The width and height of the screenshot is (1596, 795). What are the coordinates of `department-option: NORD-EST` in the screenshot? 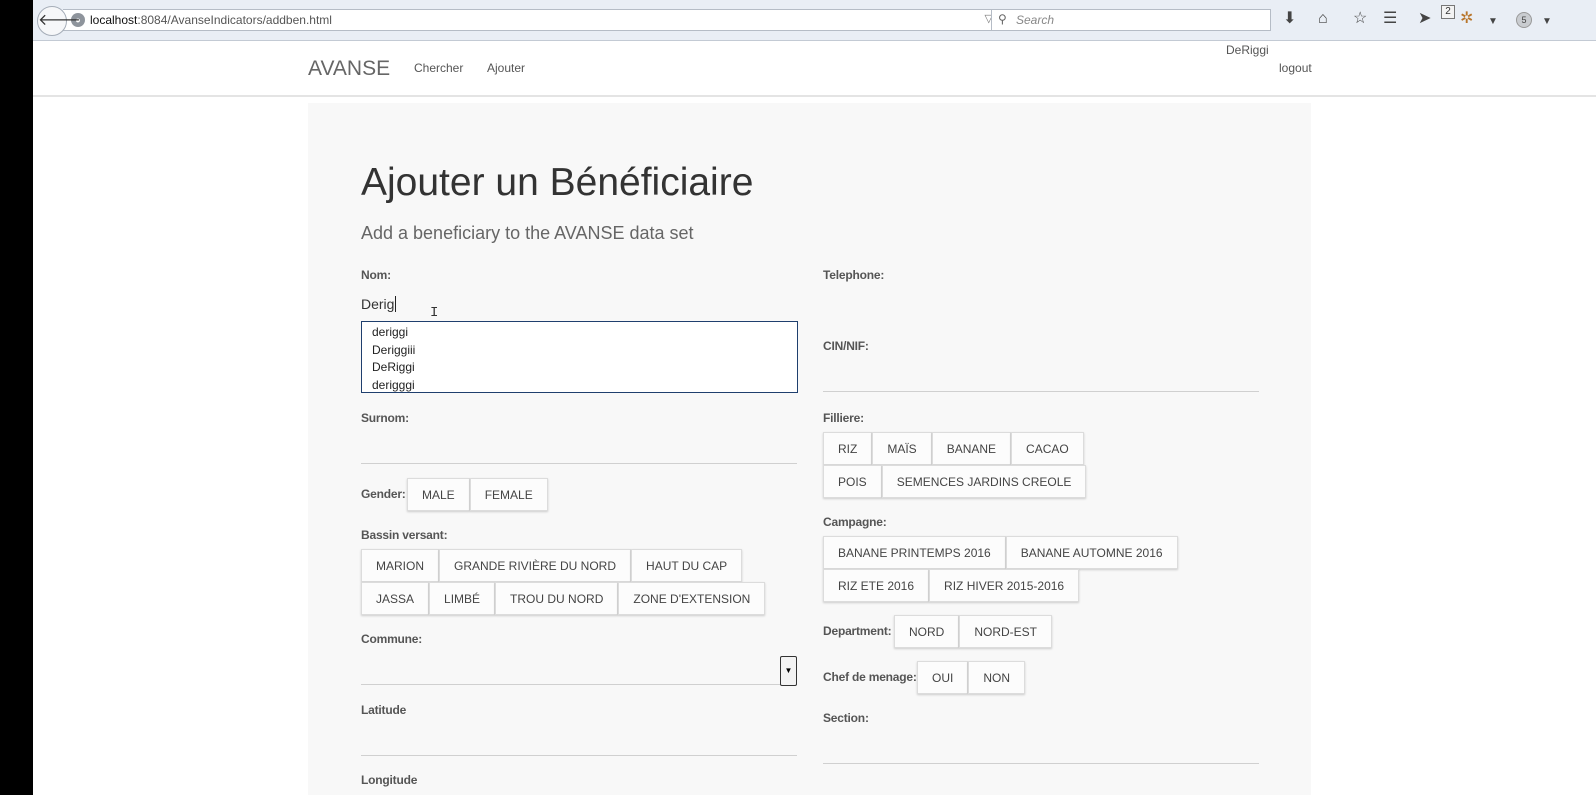 It's located at (1006, 631).